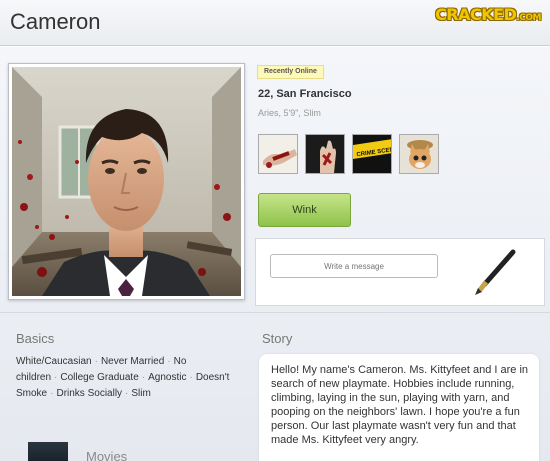  I want to click on pen-icon, so click(495, 272).